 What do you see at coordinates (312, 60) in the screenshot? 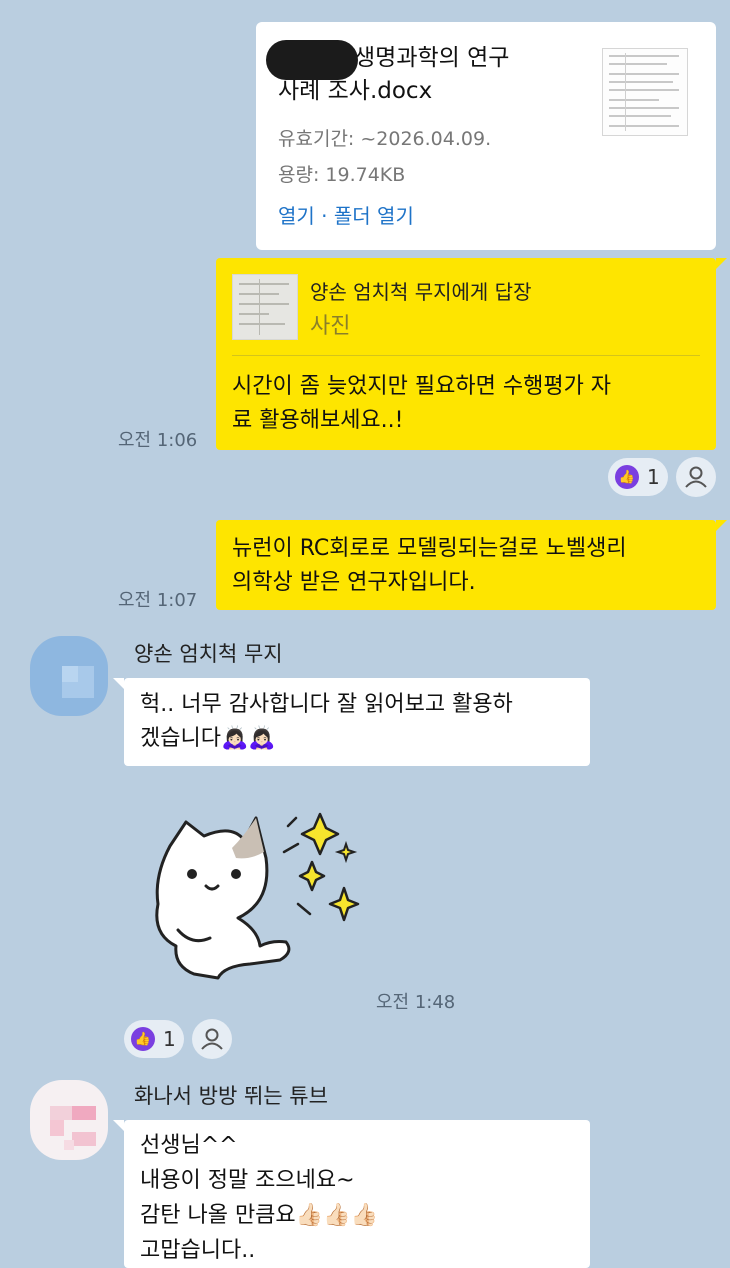
I see `redacted-mark` at bounding box center [312, 60].